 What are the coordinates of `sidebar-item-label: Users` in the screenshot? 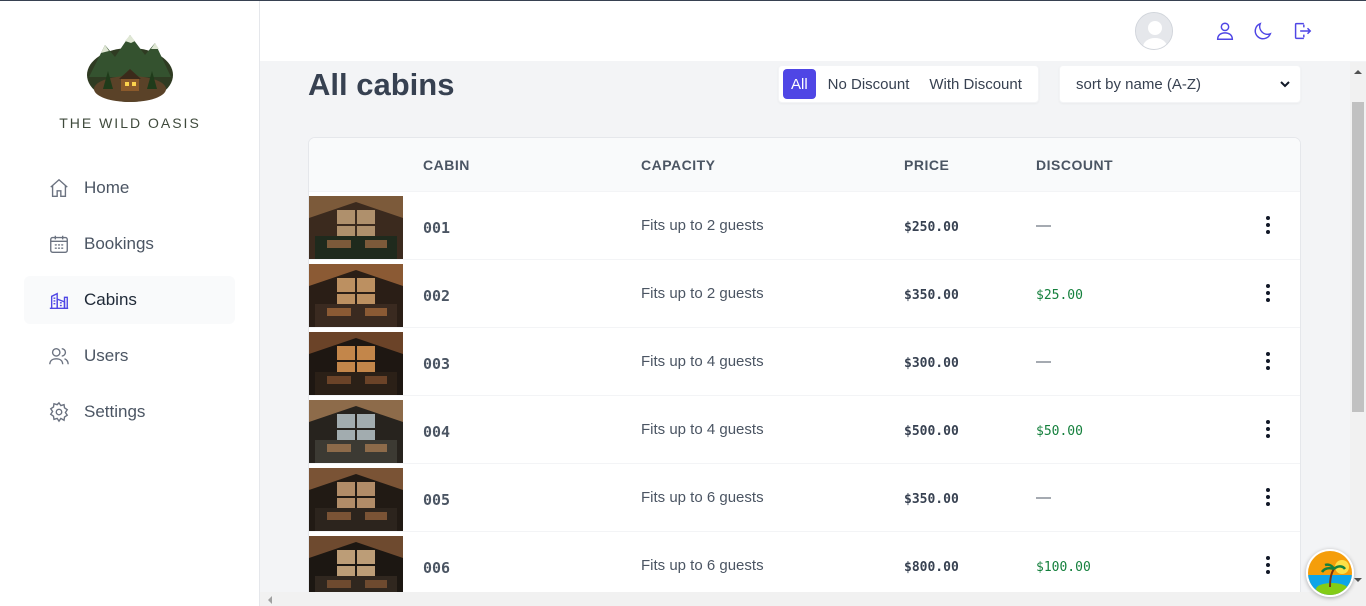 It's located at (106, 355).